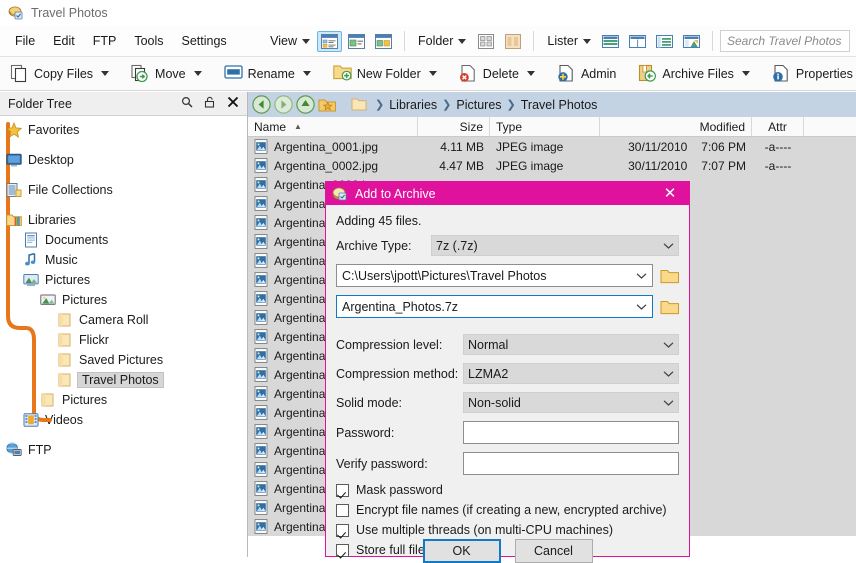  What do you see at coordinates (676, 126) in the screenshot?
I see `column-header-modified: Modified` at bounding box center [676, 126].